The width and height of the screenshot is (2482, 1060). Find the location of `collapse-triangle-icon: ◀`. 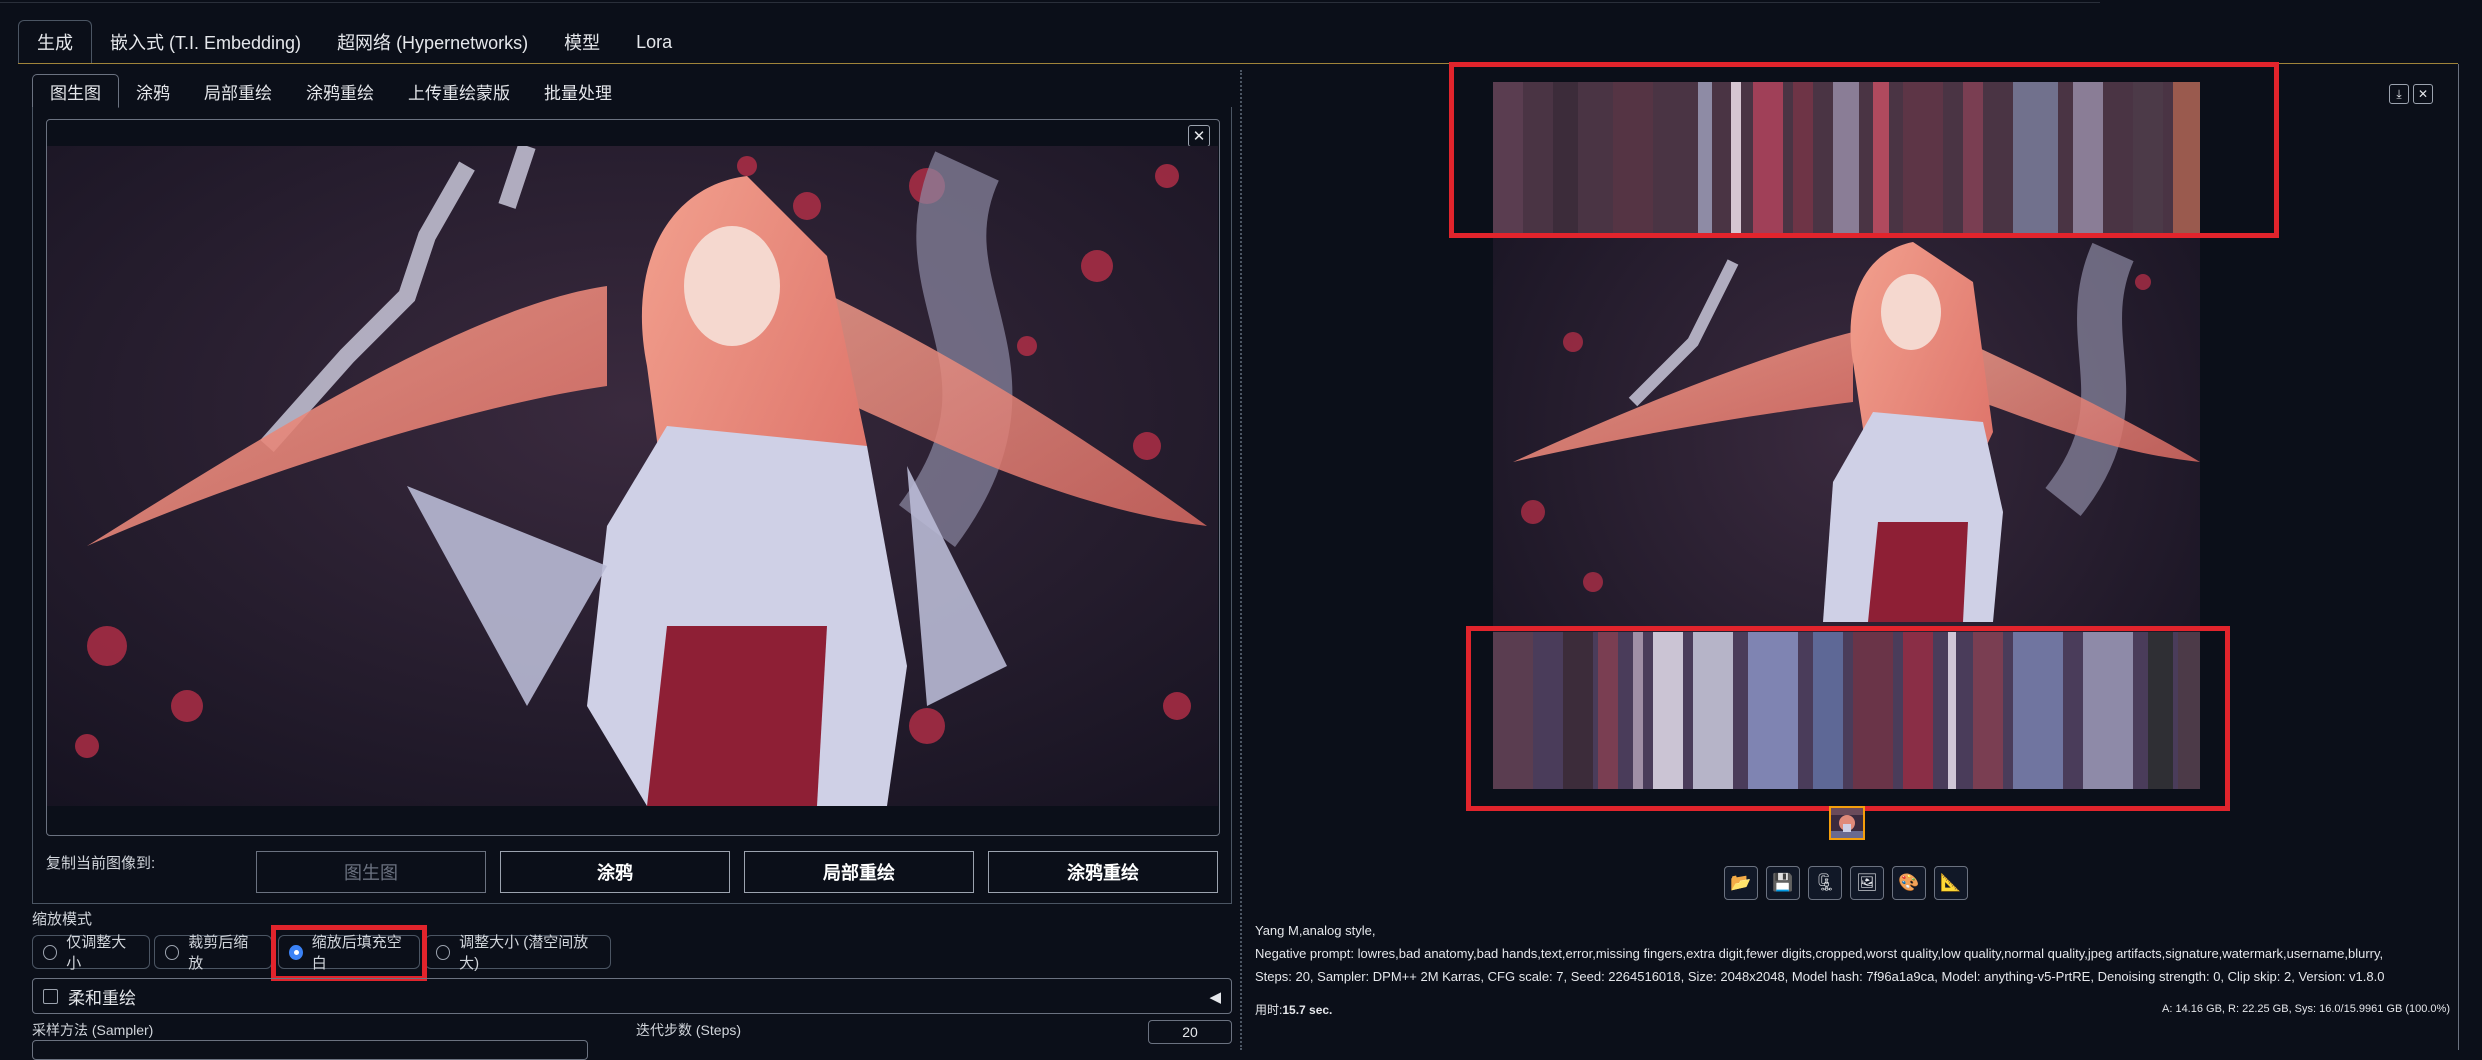

collapse-triangle-icon: ◀ is located at coordinates (1215, 997).